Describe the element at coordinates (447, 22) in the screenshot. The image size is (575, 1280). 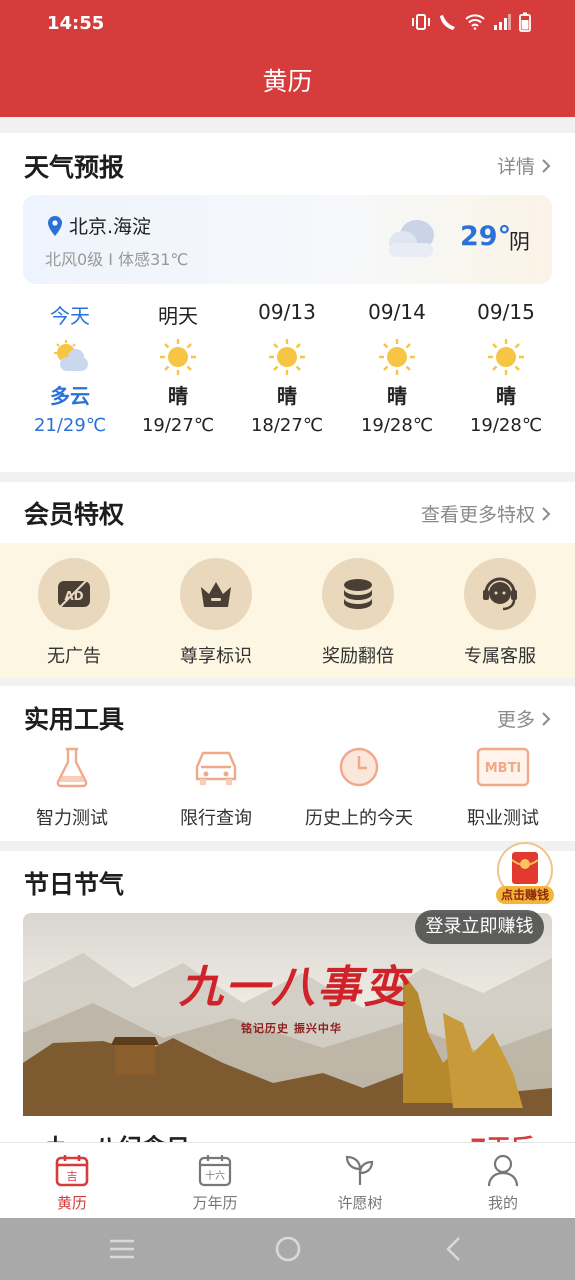
I see `wifi-call-icon` at that location.